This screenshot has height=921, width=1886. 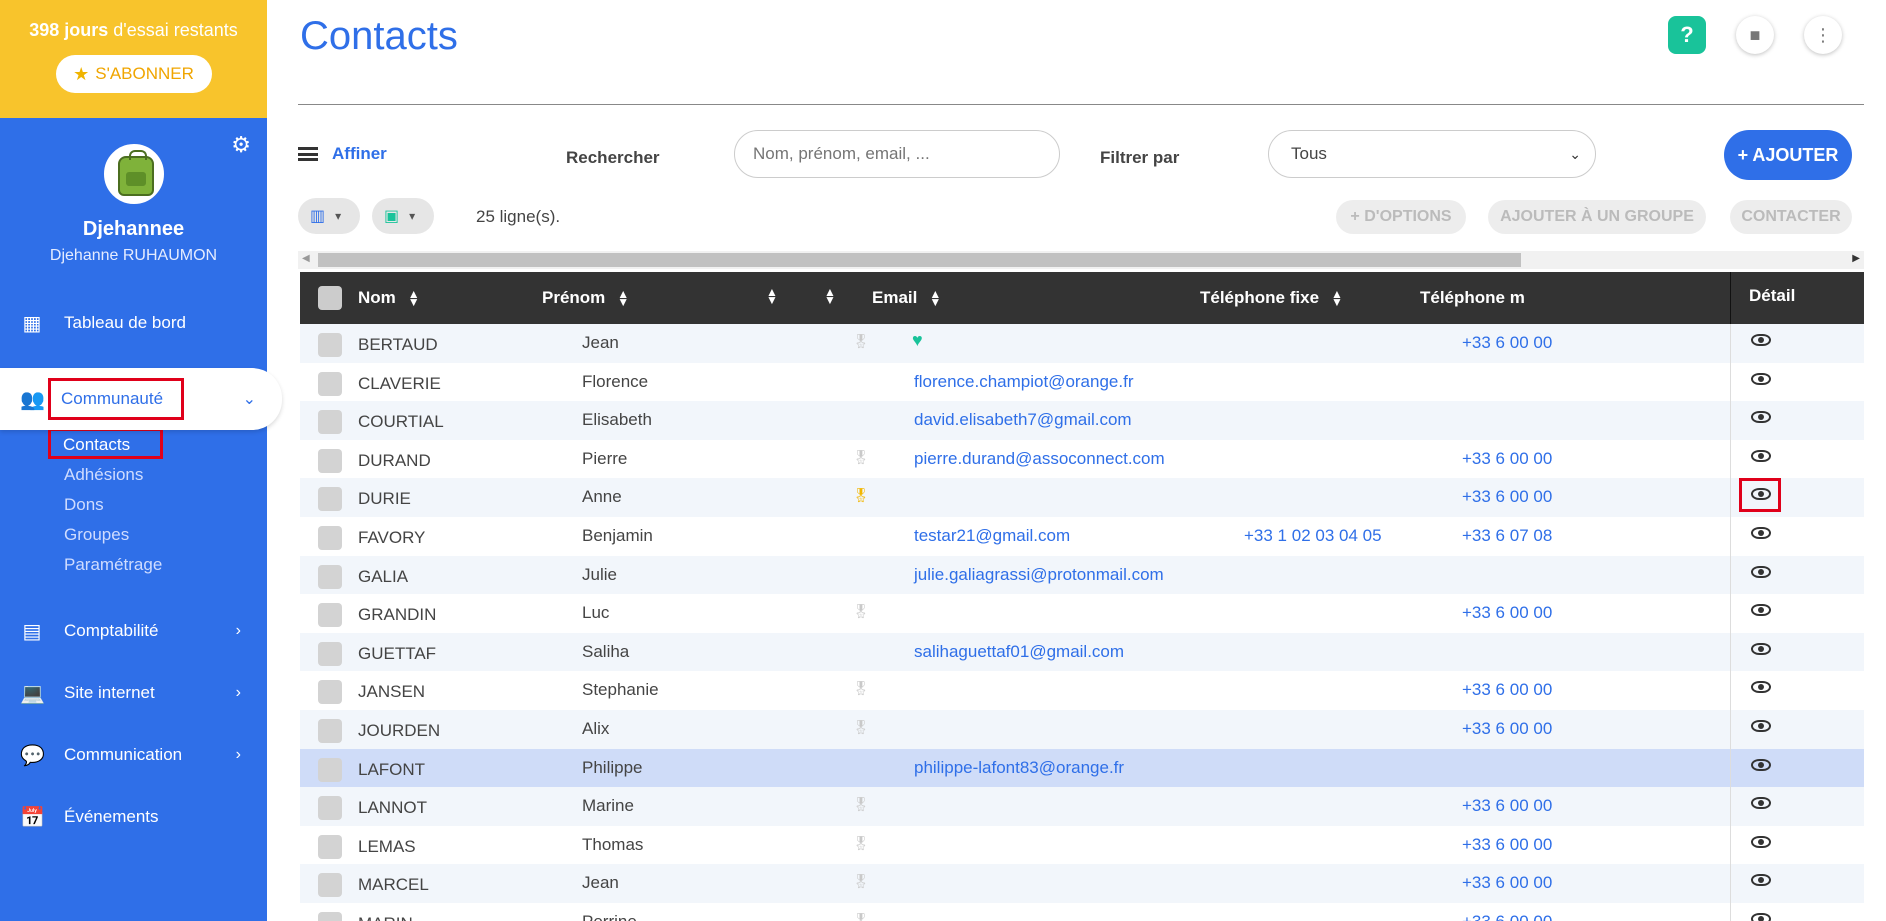 What do you see at coordinates (1472, 298) in the screenshot?
I see `header-telephone-mobile: Téléphone m` at bounding box center [1472, 298].